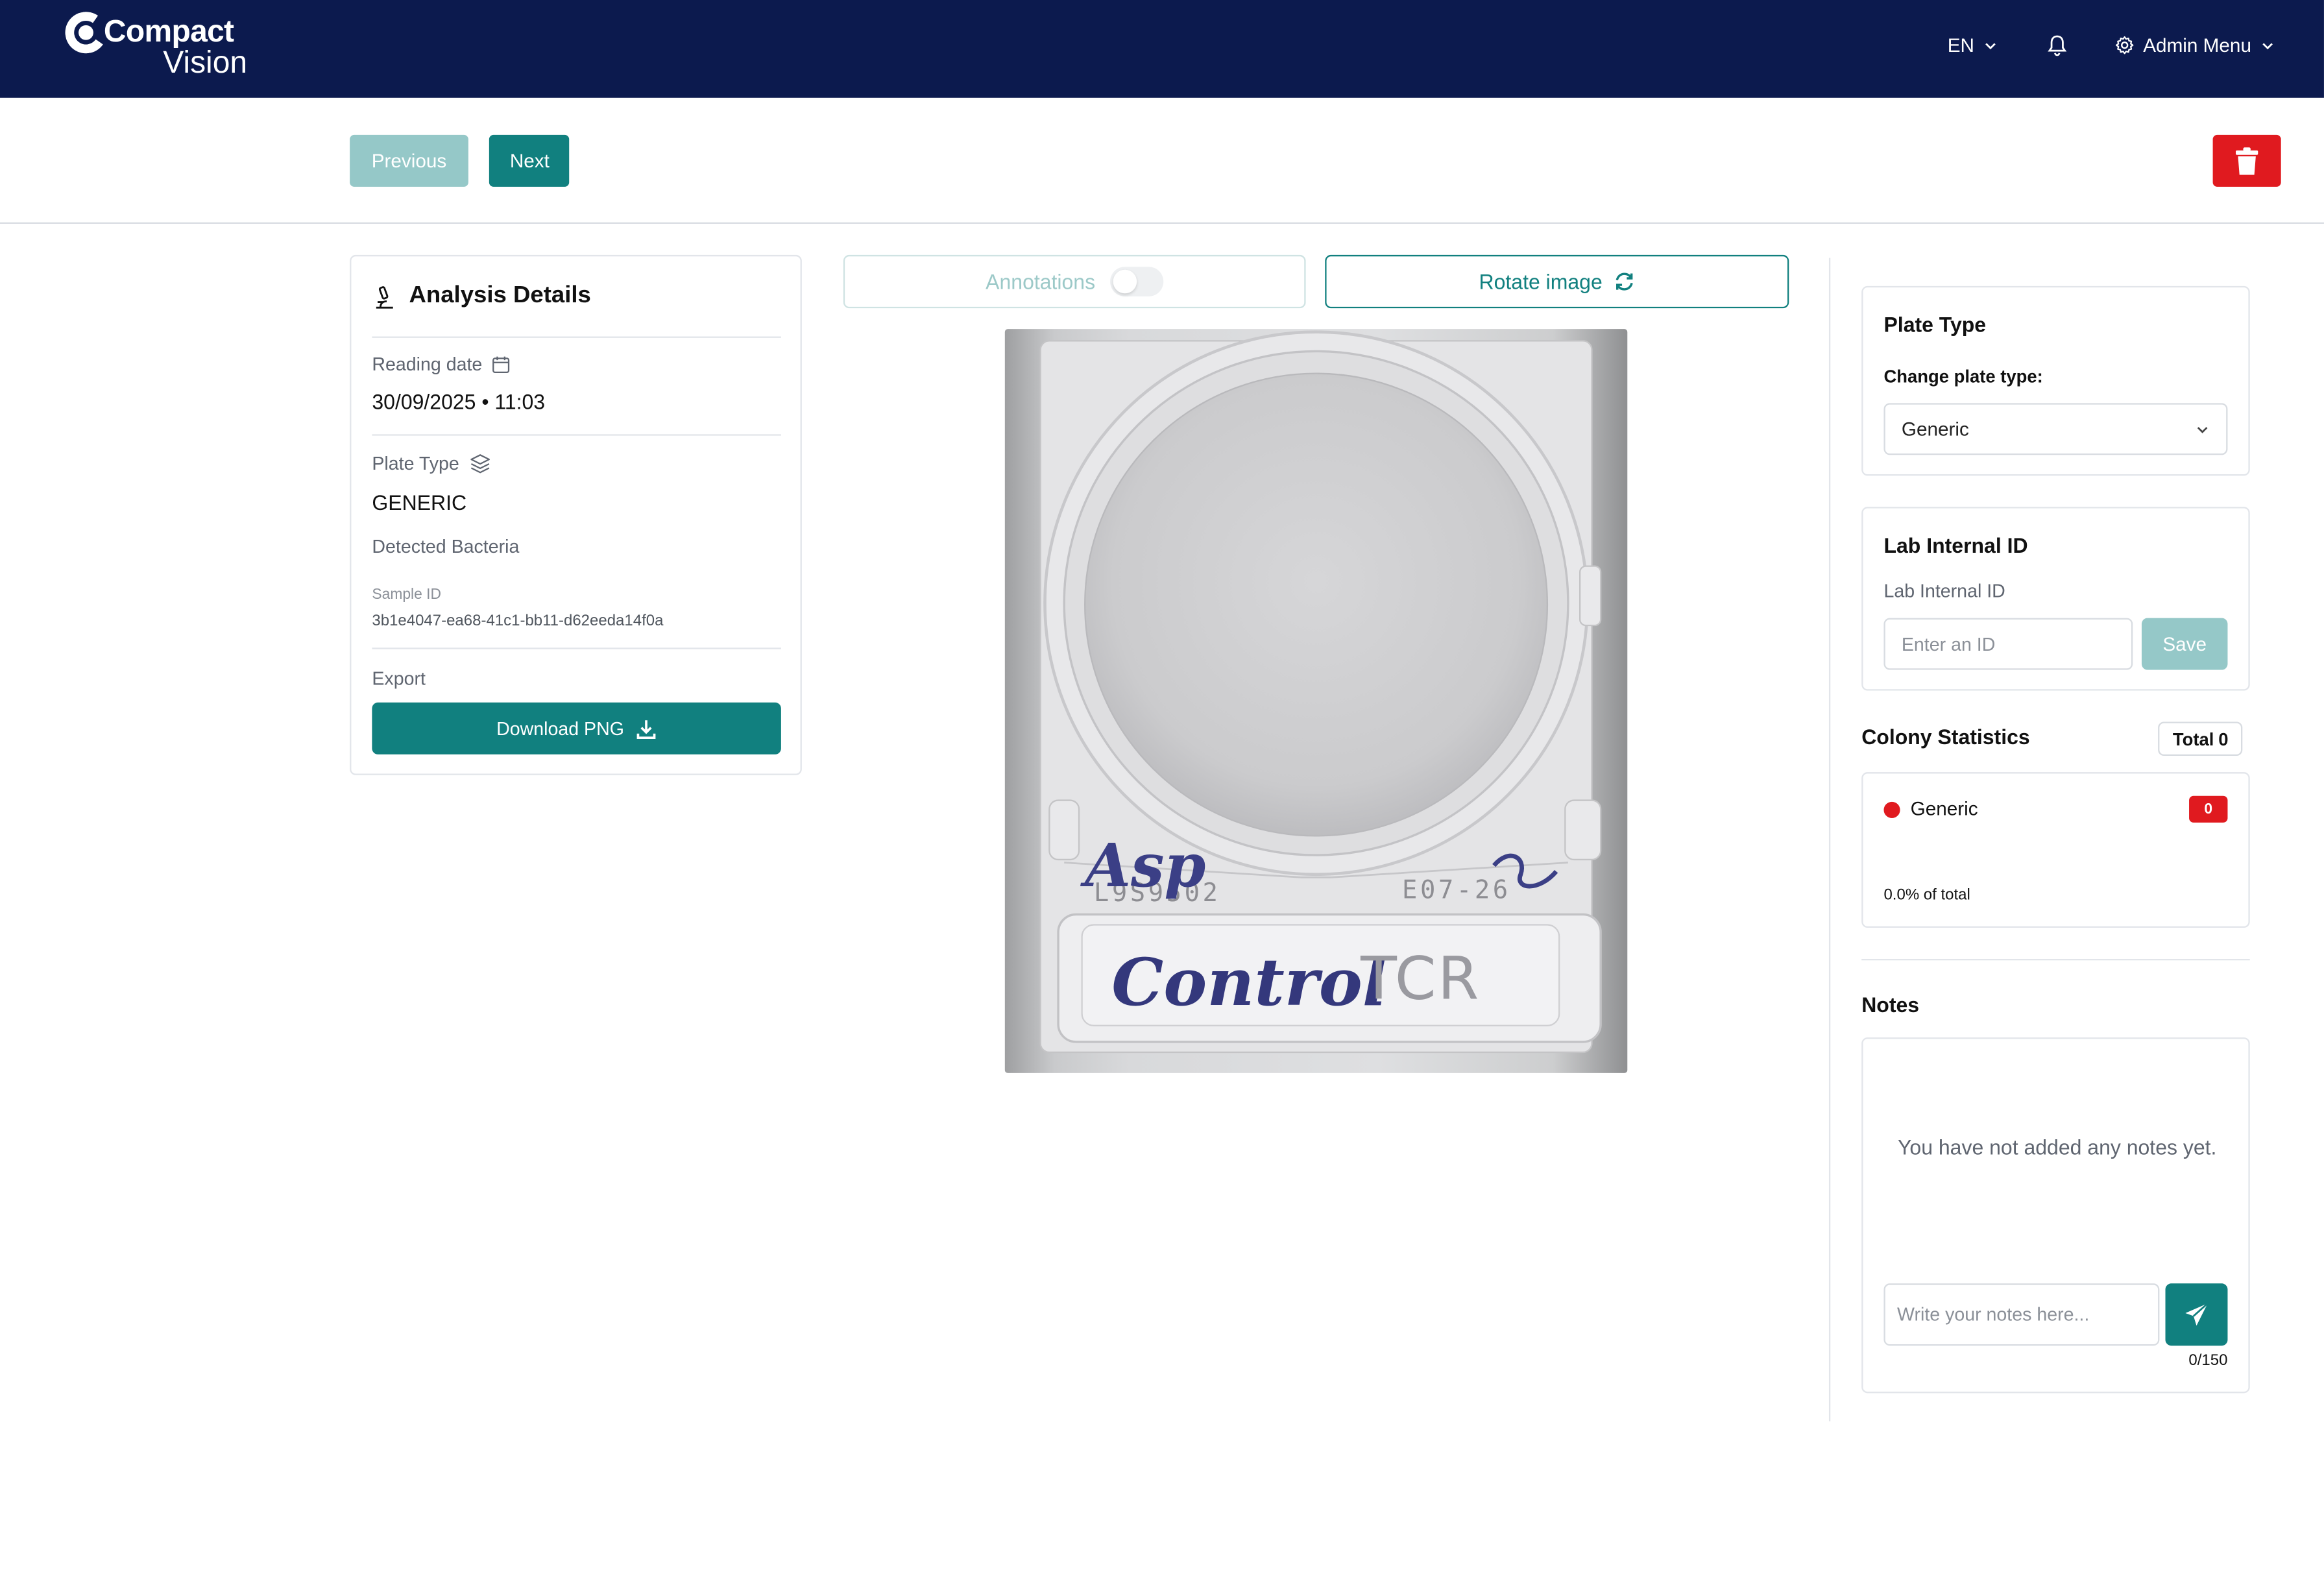  I want to click on gear-icon, so click(2124, 45).